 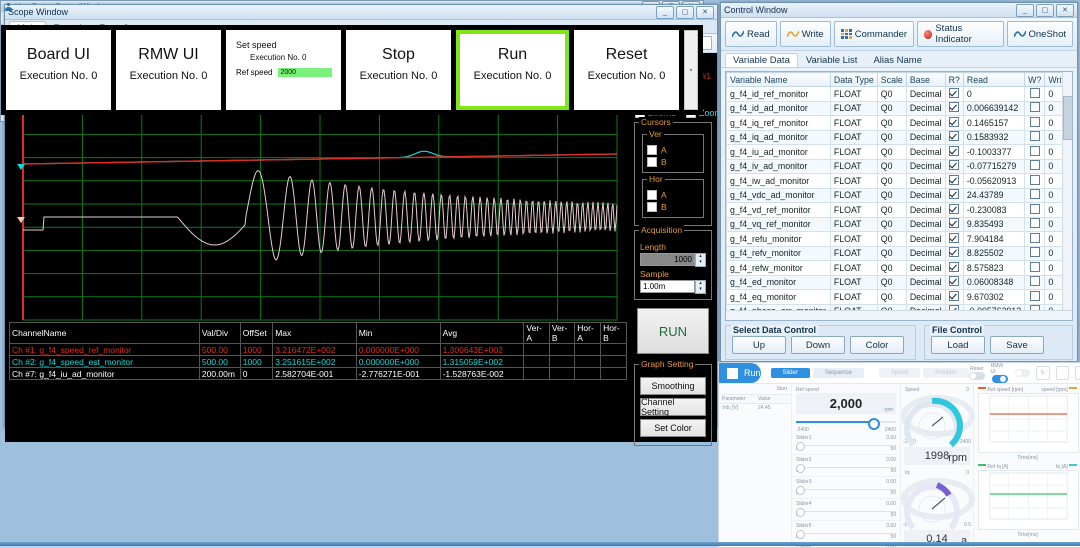 I want to click on user-button-card: RMW UI Execution No. 0, so click(x=168, y=70).